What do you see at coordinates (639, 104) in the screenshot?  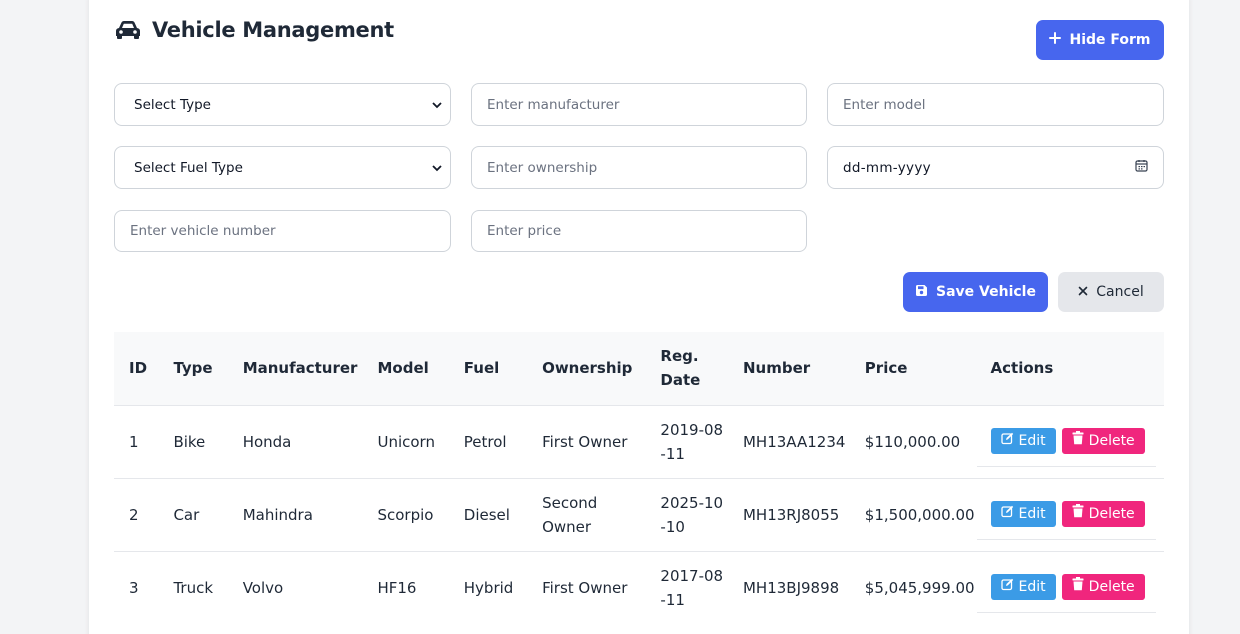 I see `manufacturer-input: Enter manufacturer` at bounding box center [639, 104].